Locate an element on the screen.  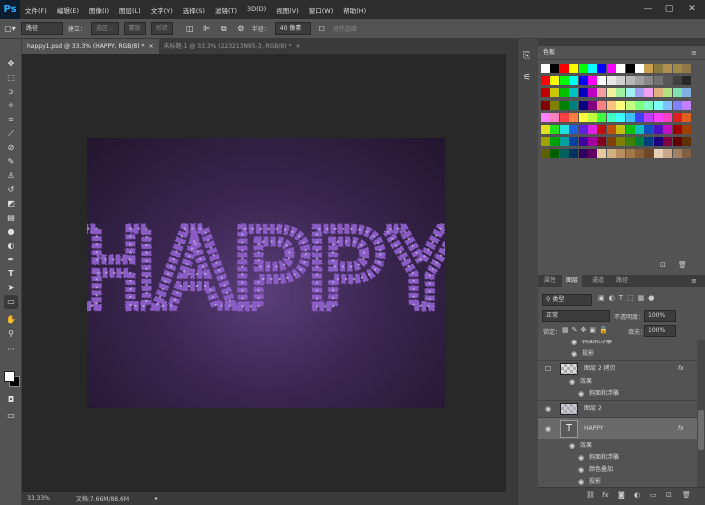
magic-wand-tool-icon: ✧ is located at coordinates (11, 106).